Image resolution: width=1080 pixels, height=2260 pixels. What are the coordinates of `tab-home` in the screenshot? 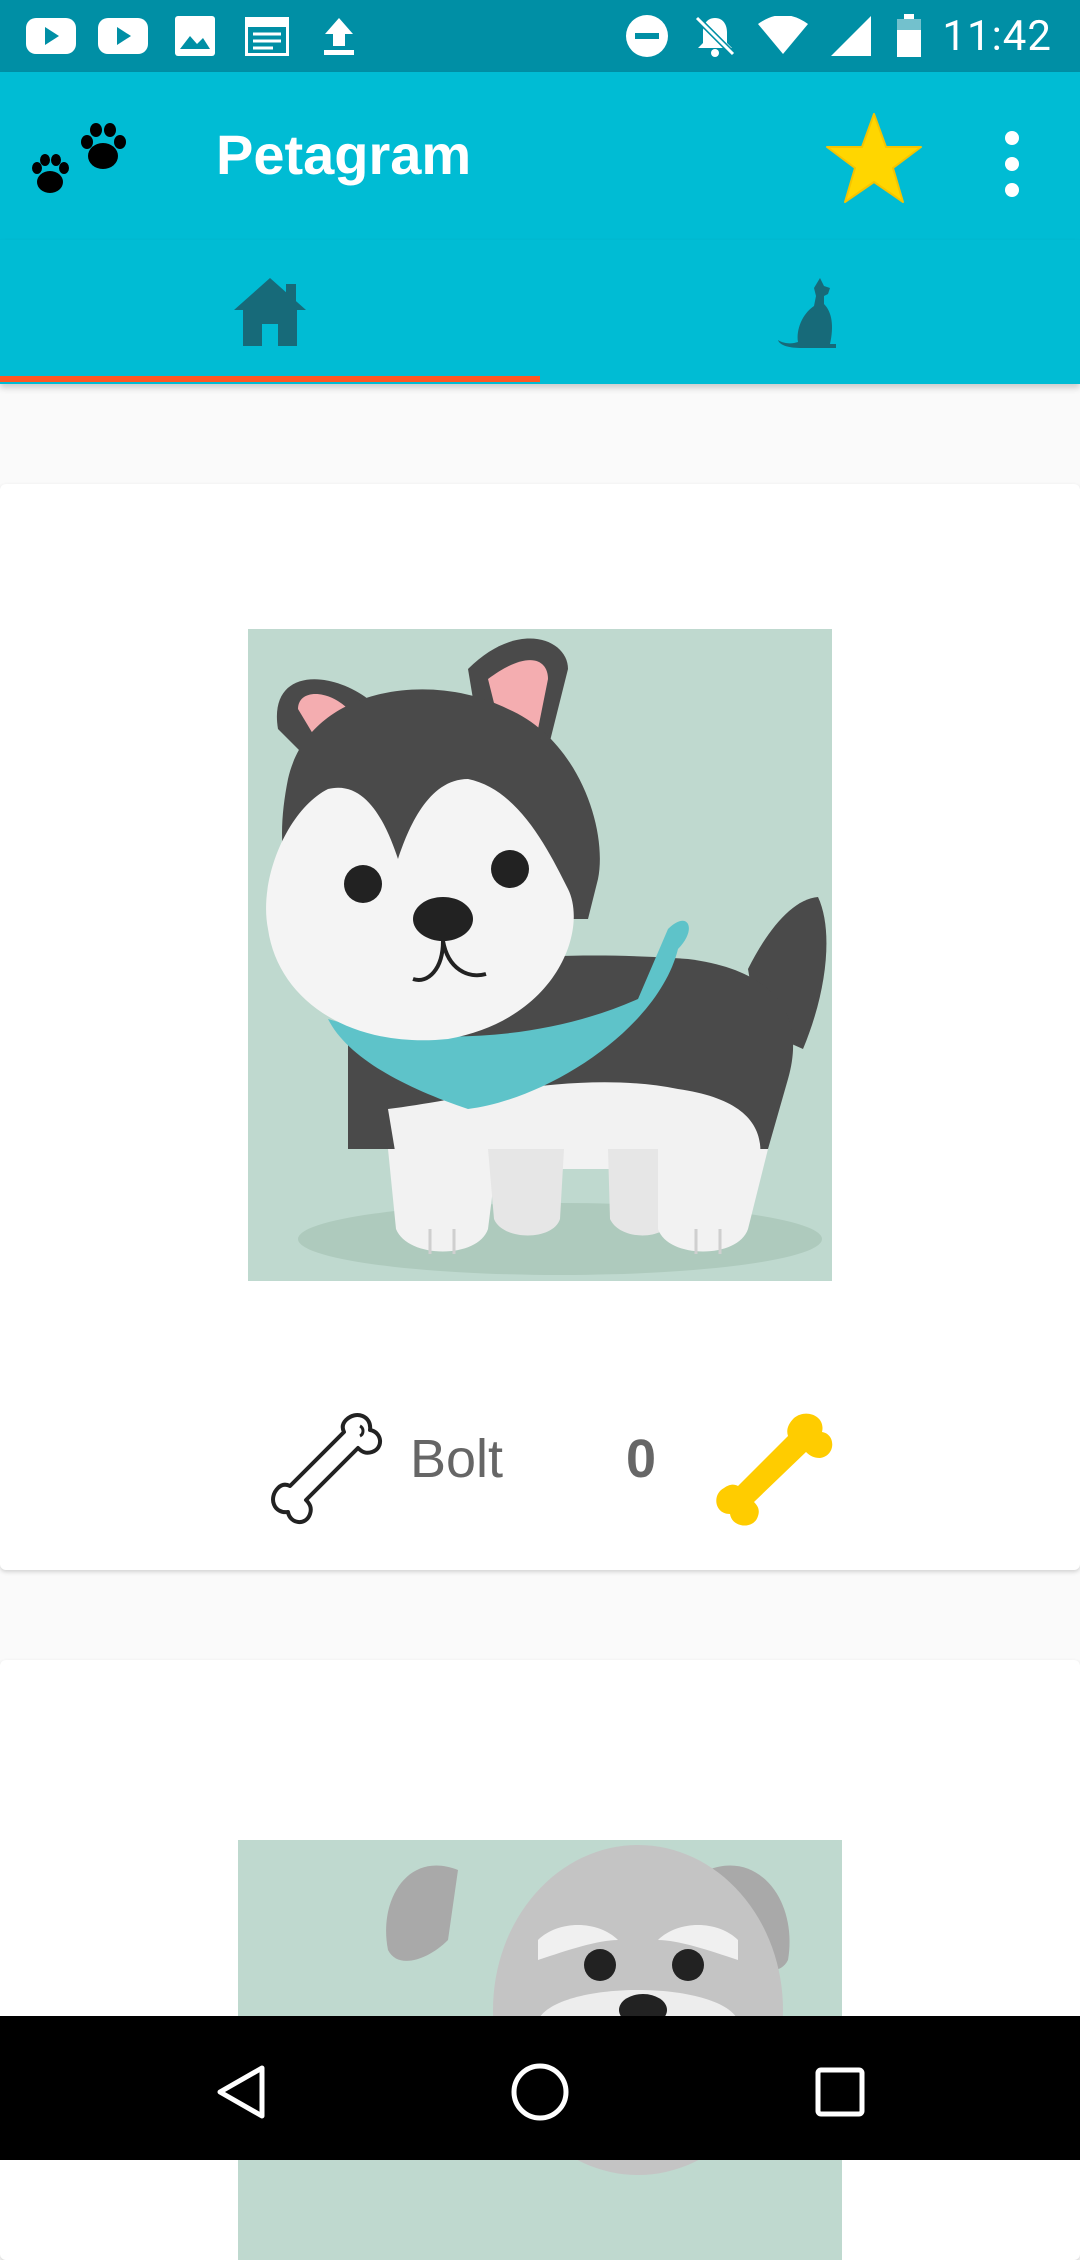 It's located at (270, 312).